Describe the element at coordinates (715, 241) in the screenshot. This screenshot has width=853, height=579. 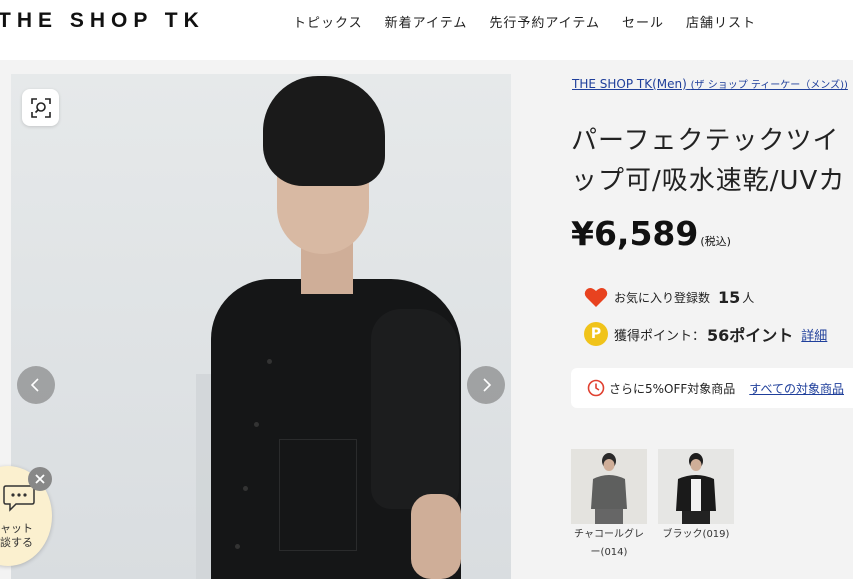
I see `tax-note: (税込)` at that location.